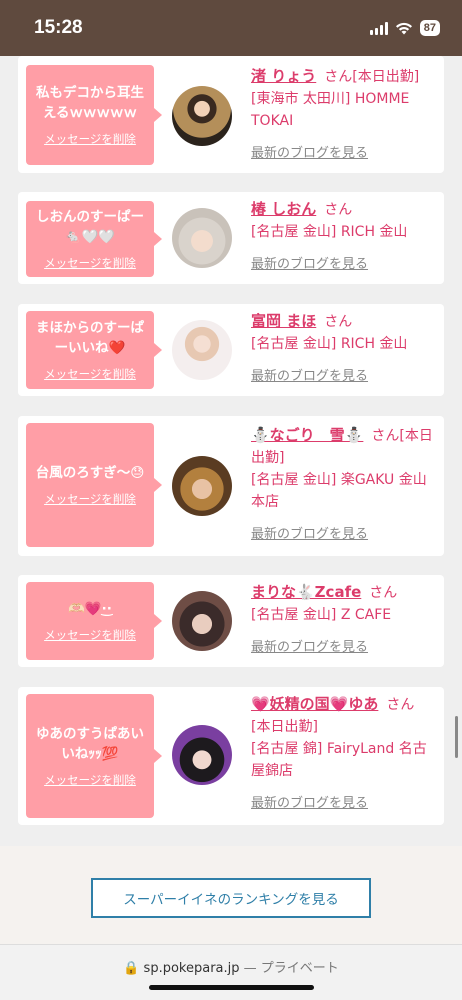 The image size is (462, 1000). Describe the element at coordinates (283, 76) in the screenshot. I see `cast-name-link: 渚 りょう` at that location.